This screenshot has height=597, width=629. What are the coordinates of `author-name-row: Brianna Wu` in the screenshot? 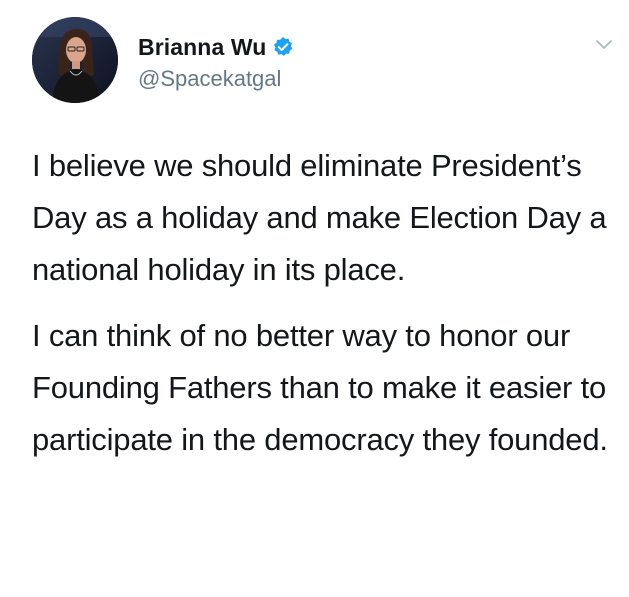 It's located at (216, 47).